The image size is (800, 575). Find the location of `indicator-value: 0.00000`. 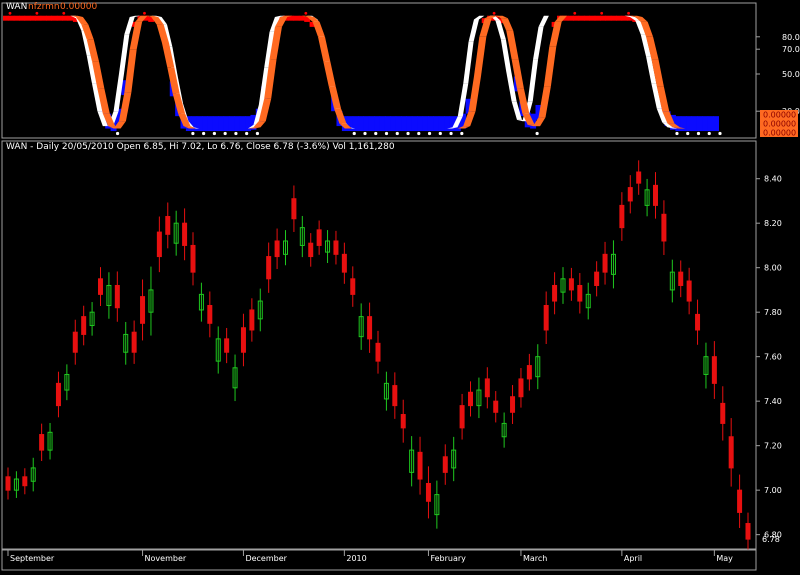

indicator-value: 0.00000 is located at coordinates (78, 7).